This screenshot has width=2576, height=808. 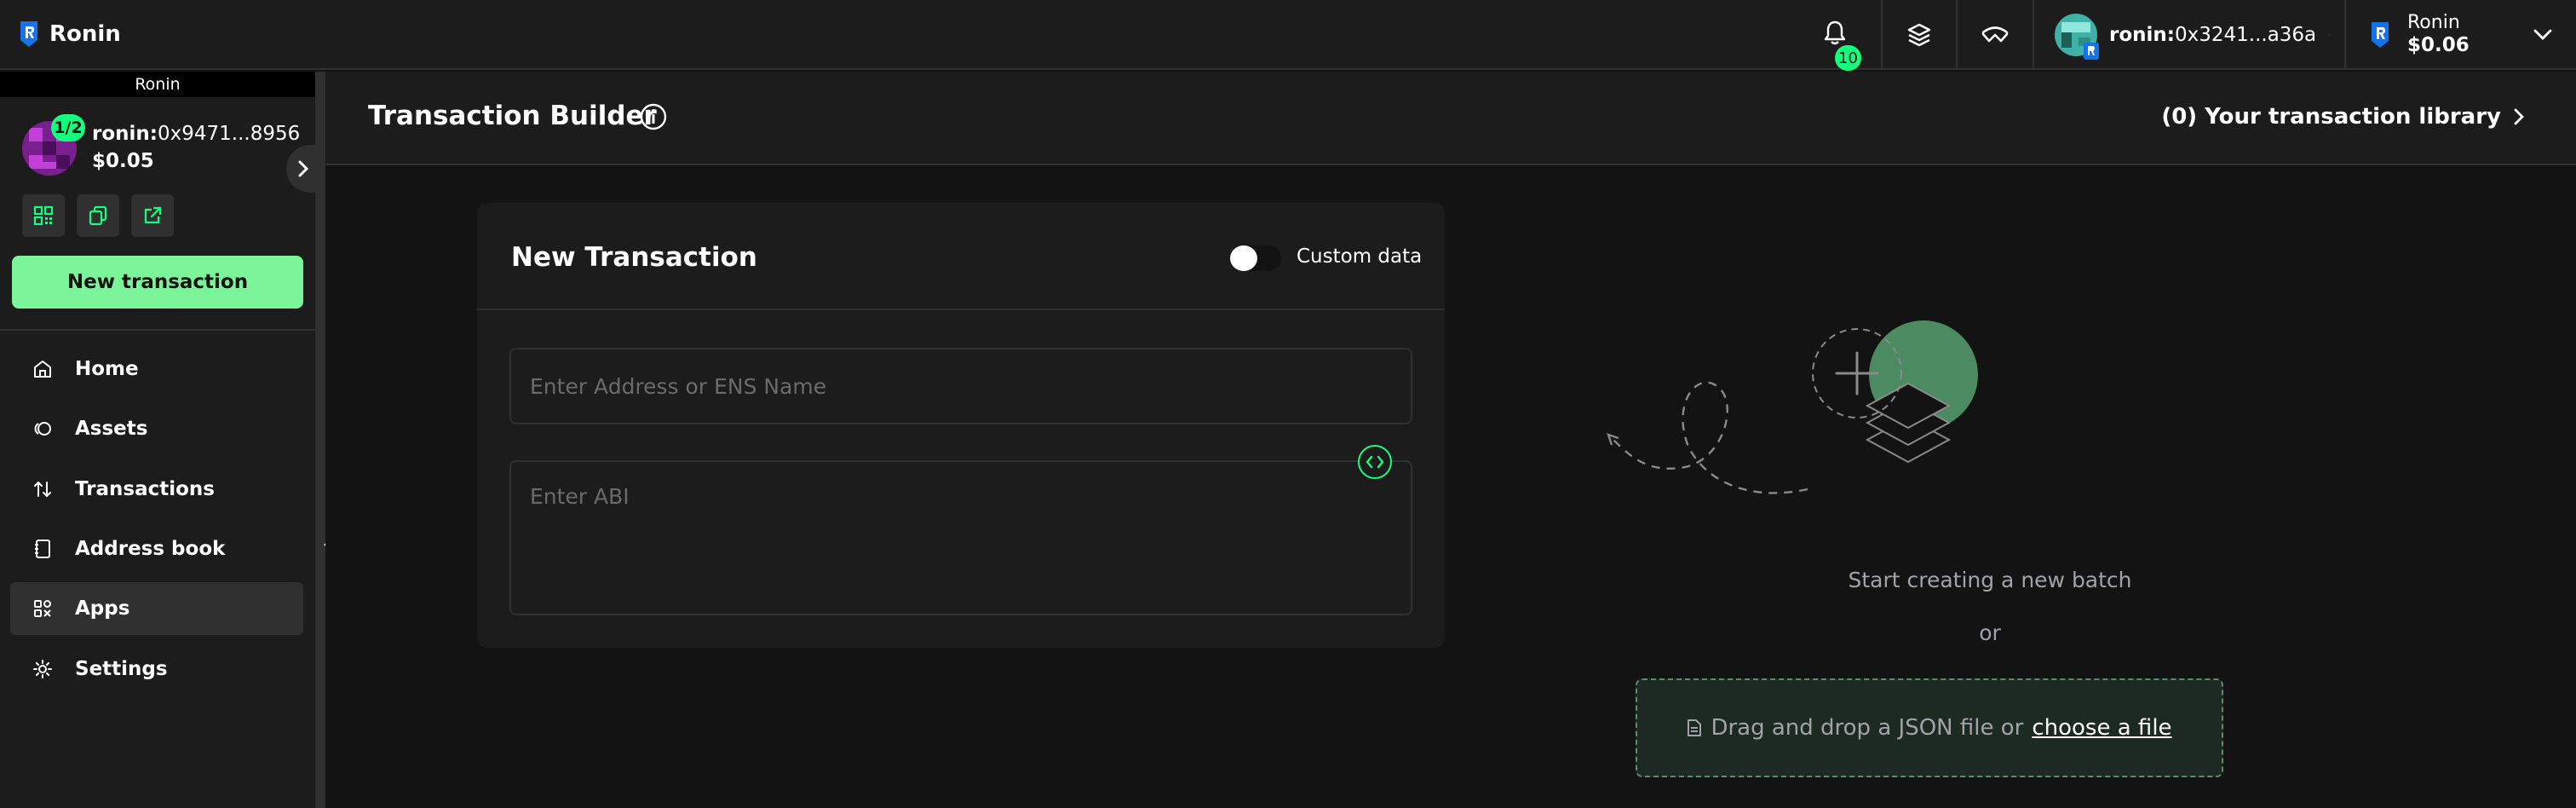 What do you see at coordinates (43, 608) in the screenshot?
I see `apps-icon` at bounding box center [43, 608].